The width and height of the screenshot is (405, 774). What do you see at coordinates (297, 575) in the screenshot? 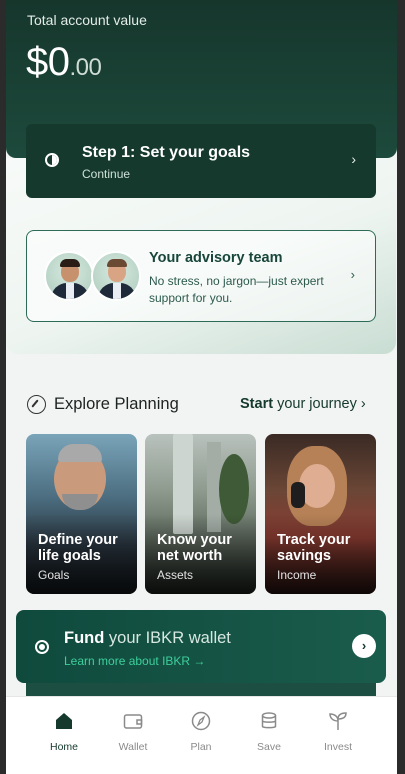
I see `tile-category: Income` at bounding box center [297, 575].